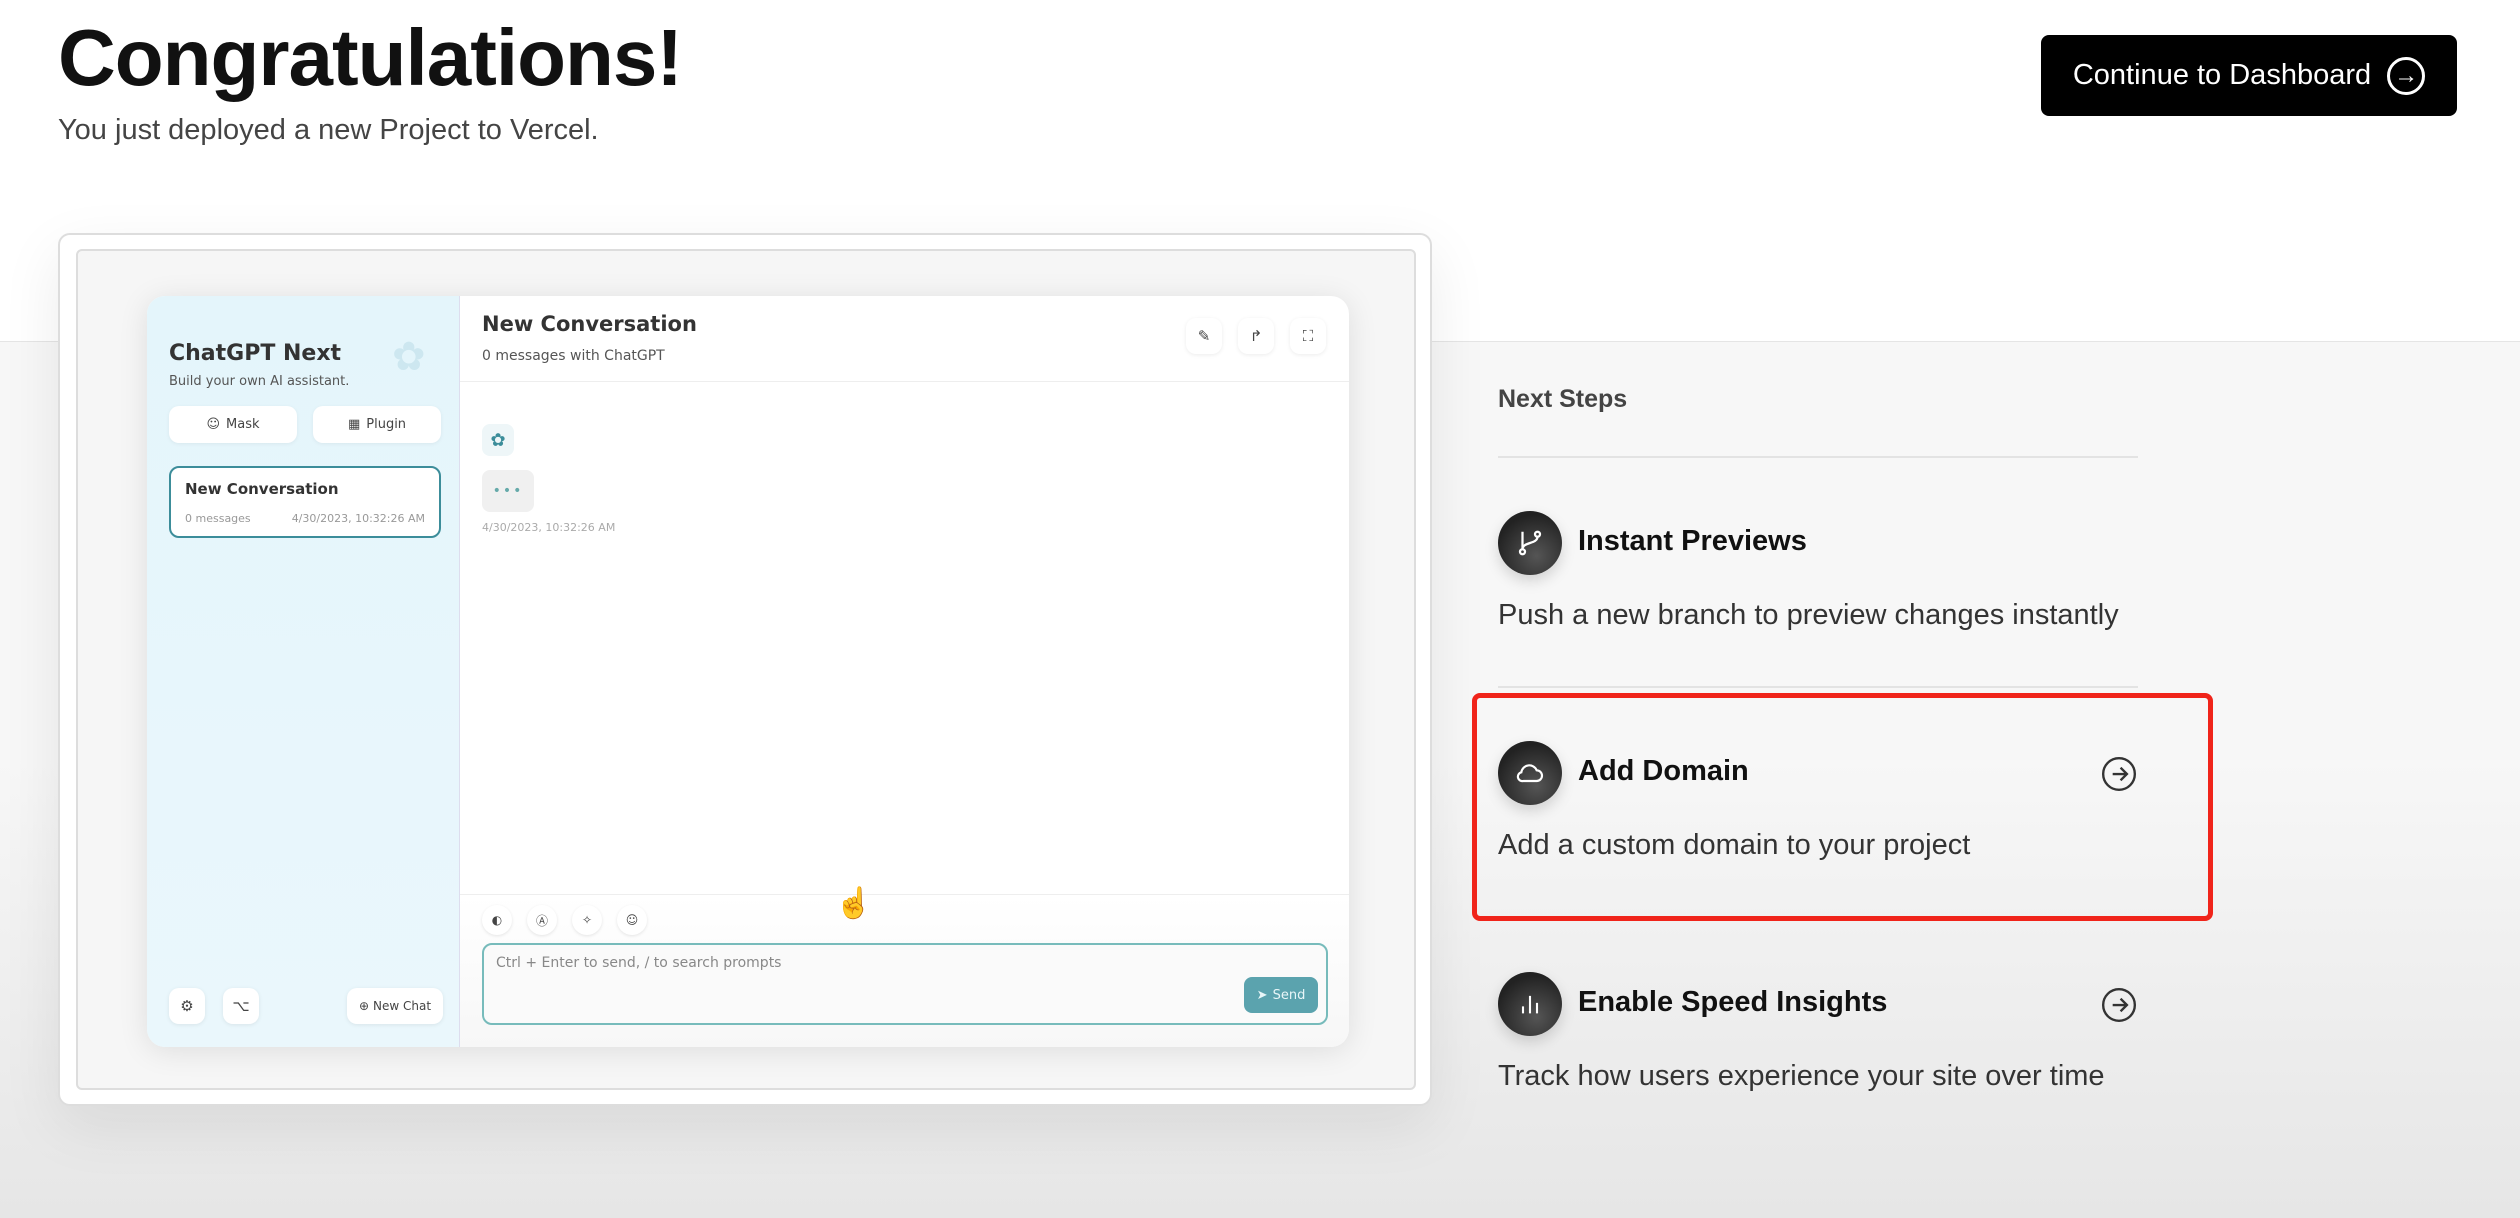 The image size is (2520, 1218). I want to click on new-chat-label: New Chat, so click(402, 1006).